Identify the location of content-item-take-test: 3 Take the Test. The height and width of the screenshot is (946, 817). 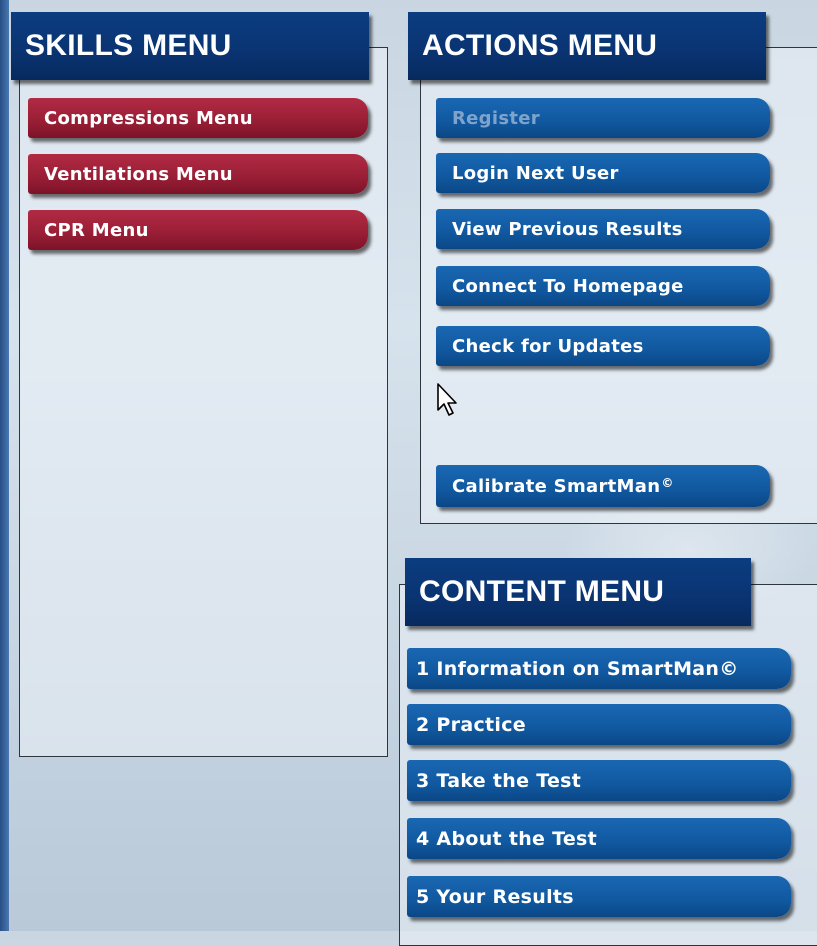
(599, 780).